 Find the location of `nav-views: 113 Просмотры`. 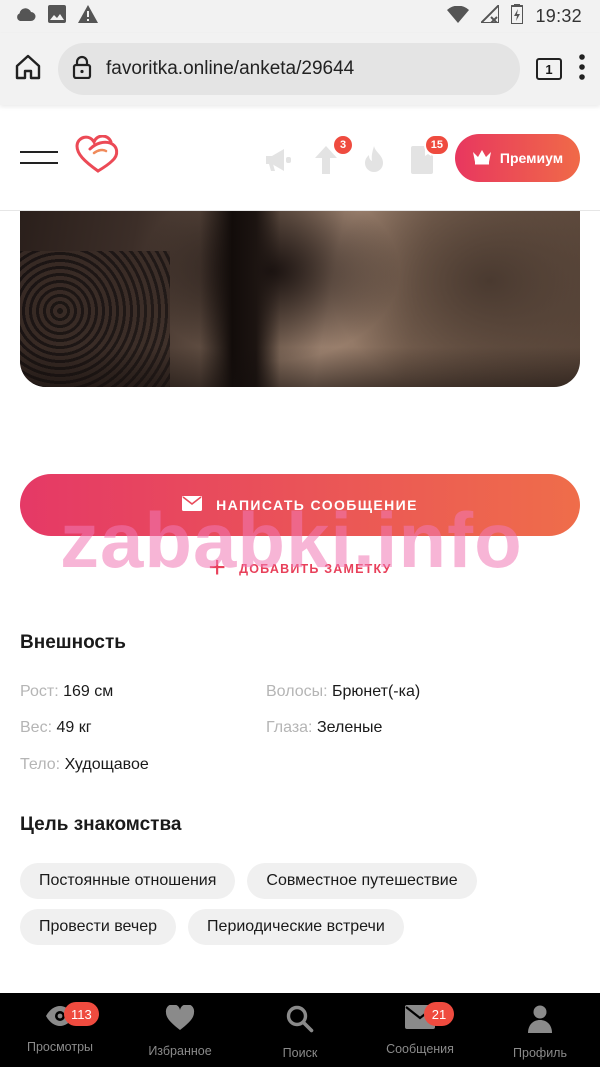

nav-views: 113 Просмотры is located at coordinates (60, 1030).